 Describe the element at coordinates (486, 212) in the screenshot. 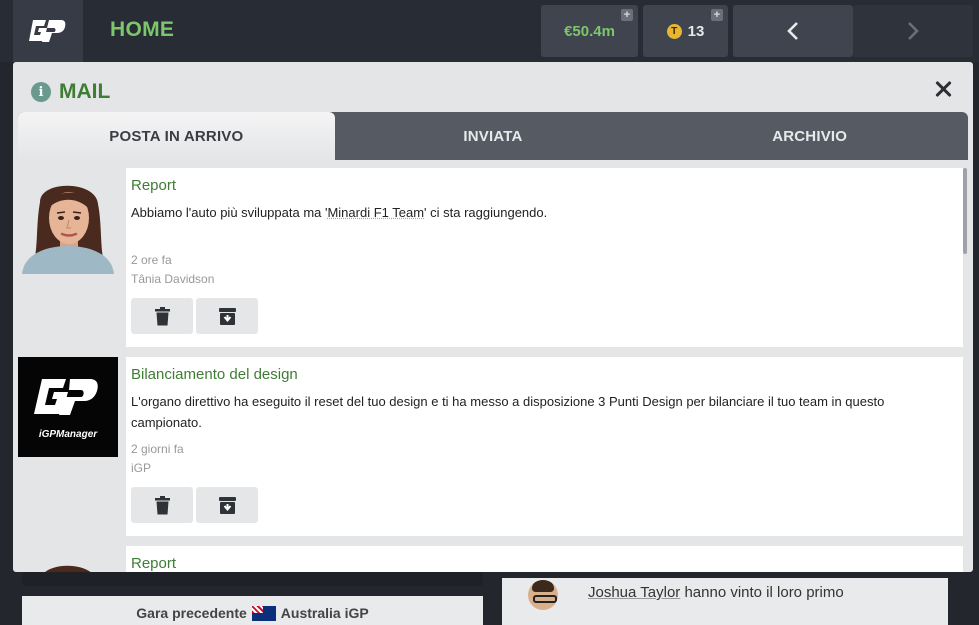

I see `mail-body-text: ' ci sta raggiungendo.` at that location.